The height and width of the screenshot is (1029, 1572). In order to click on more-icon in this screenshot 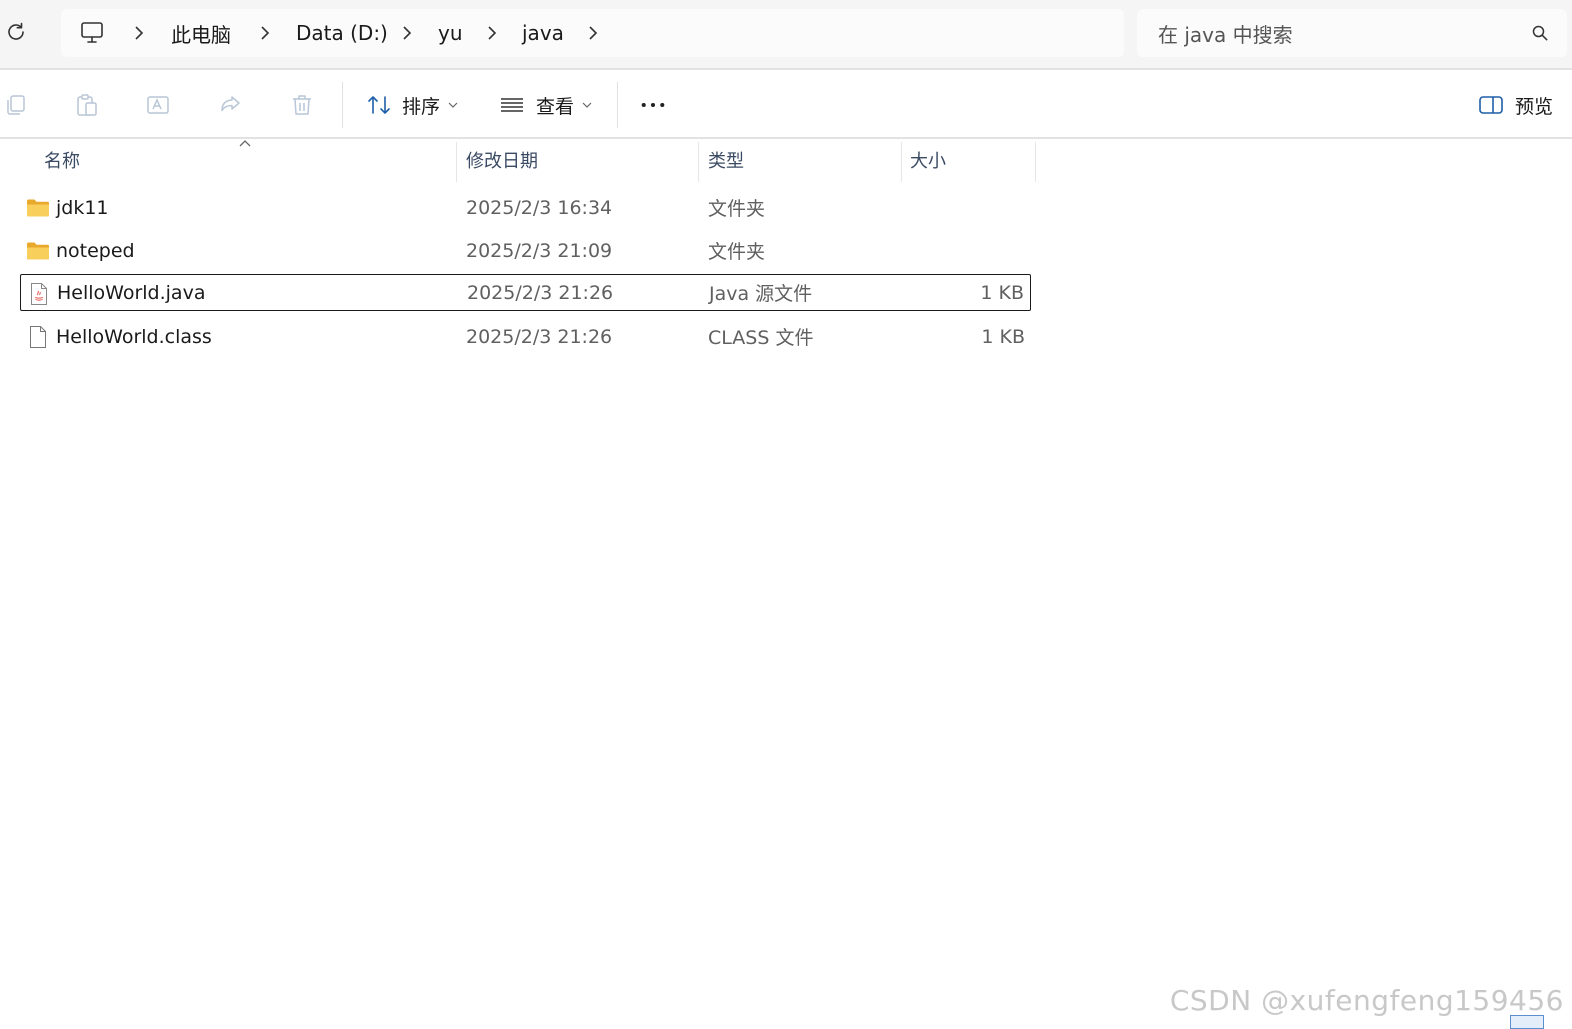, I will do `click(653, 105)`.